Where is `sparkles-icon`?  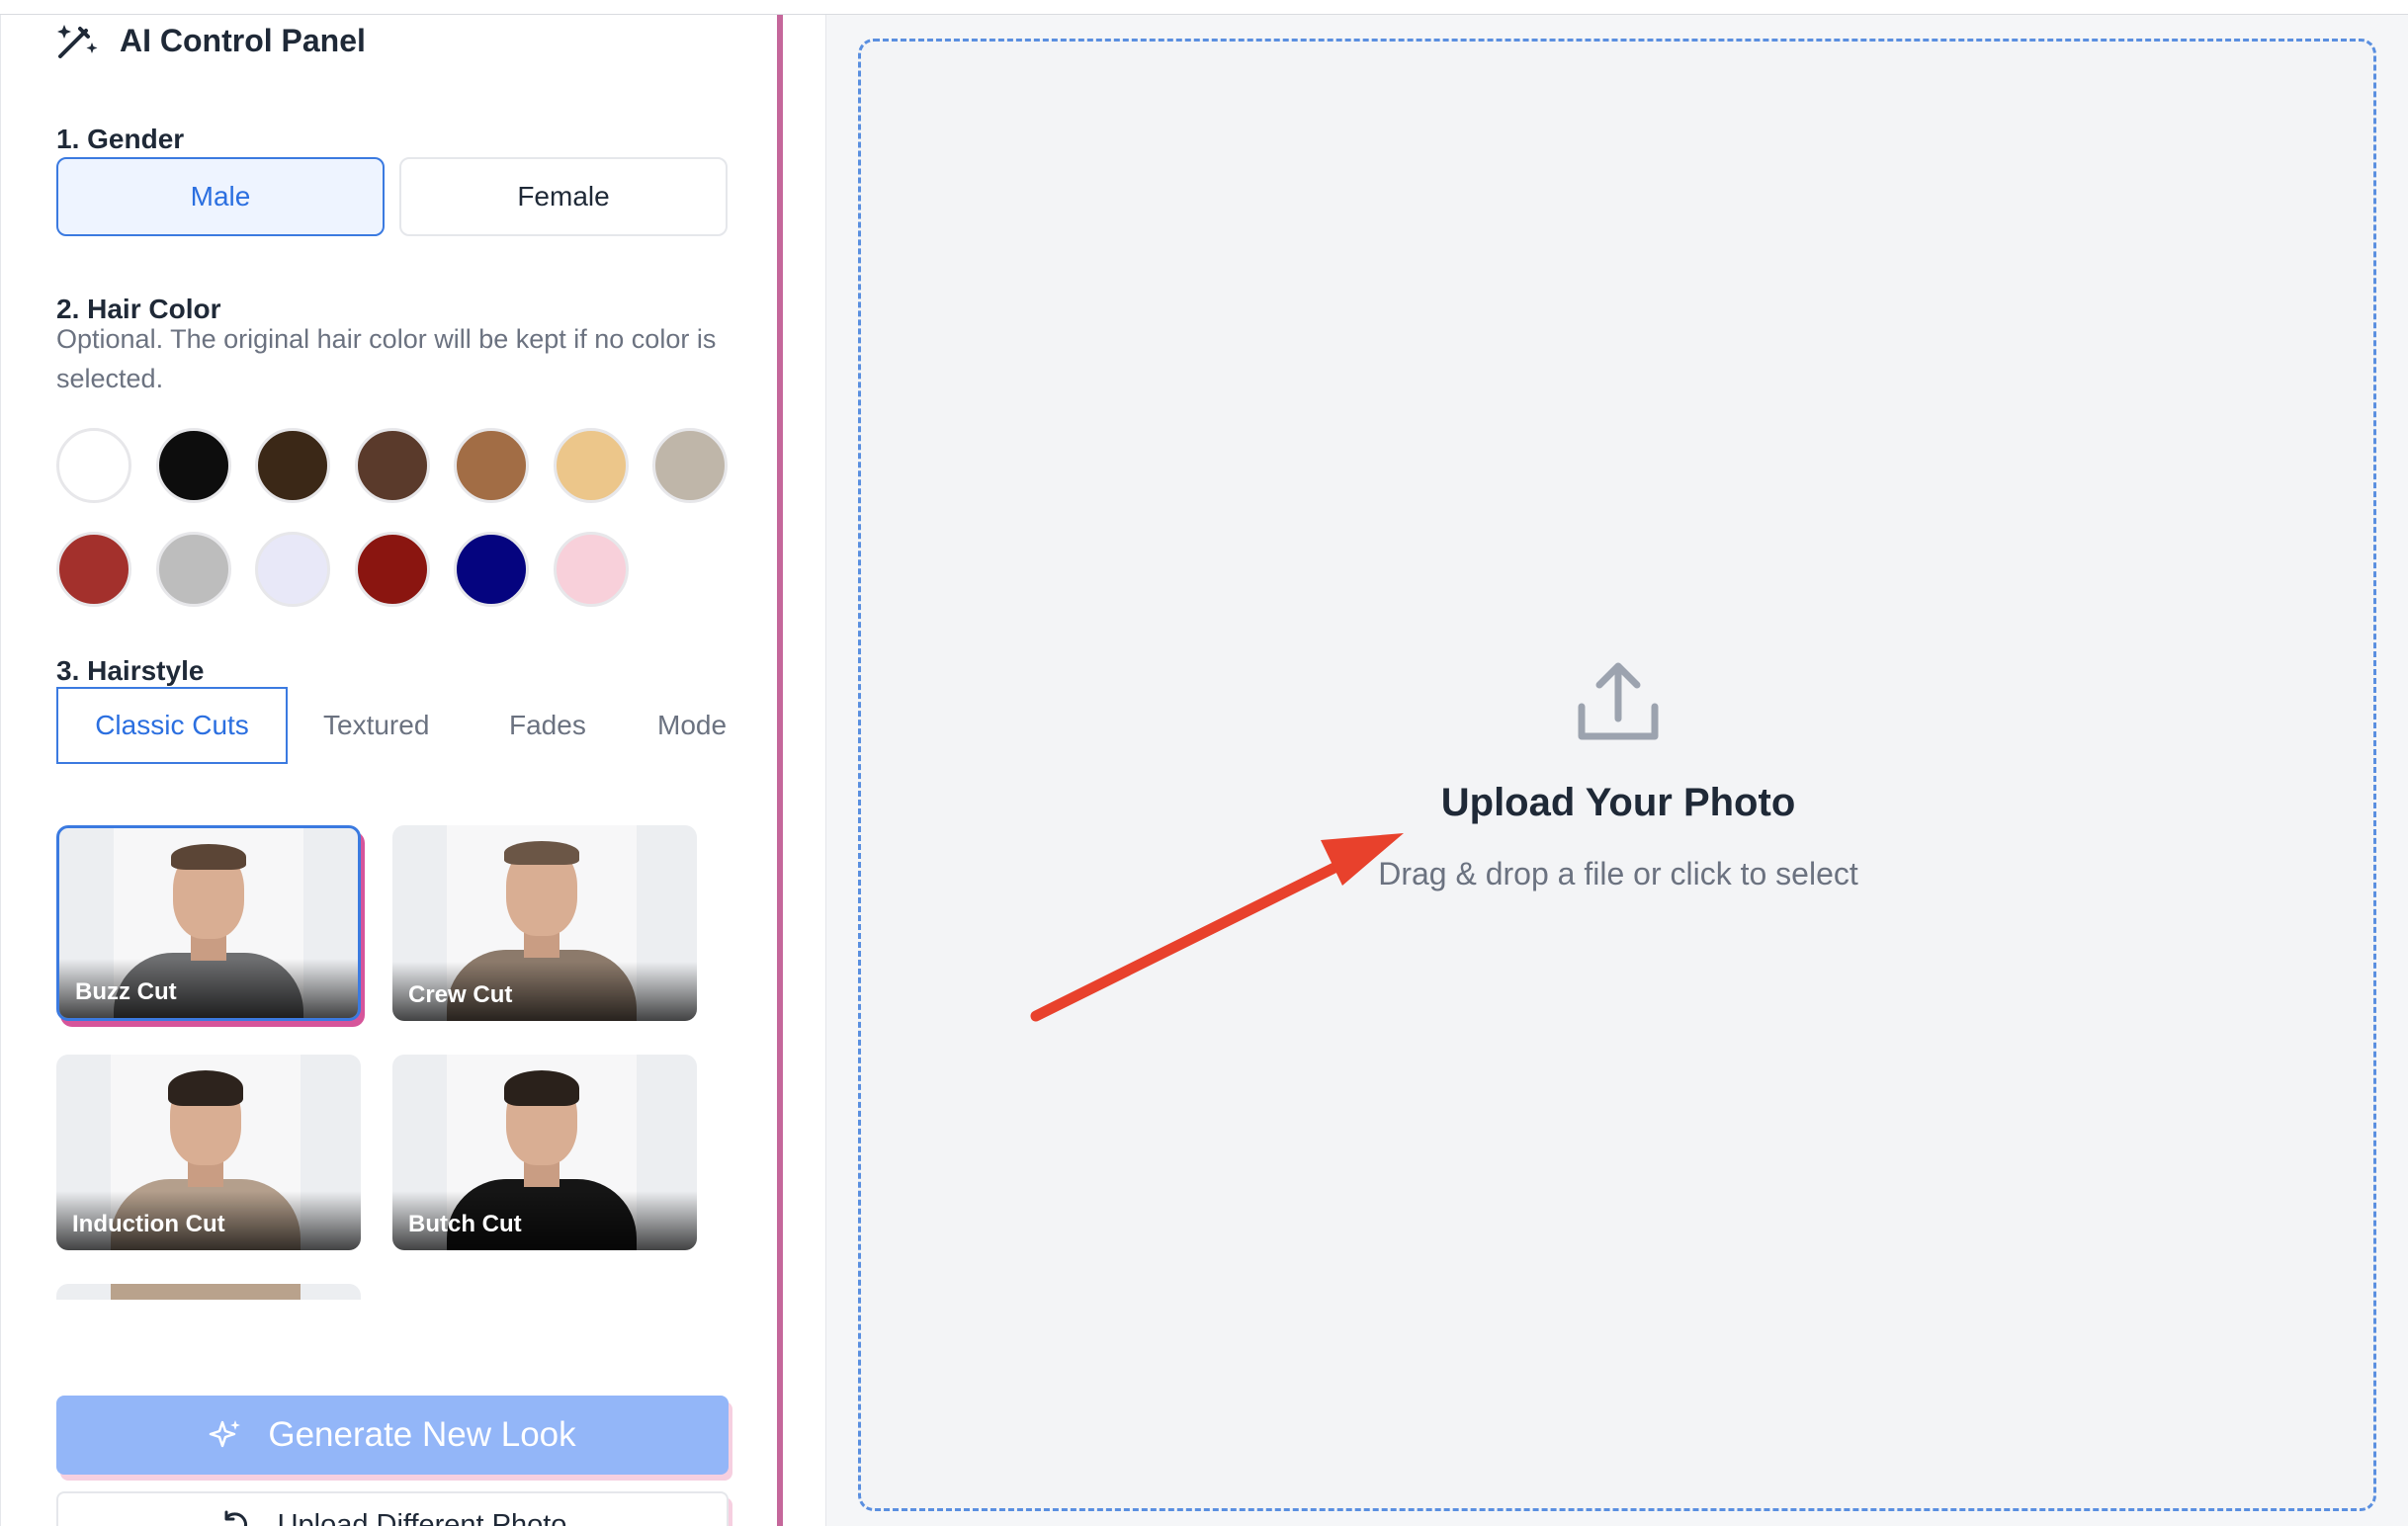 sparkles-icon is located at coordinates (225, 1434).